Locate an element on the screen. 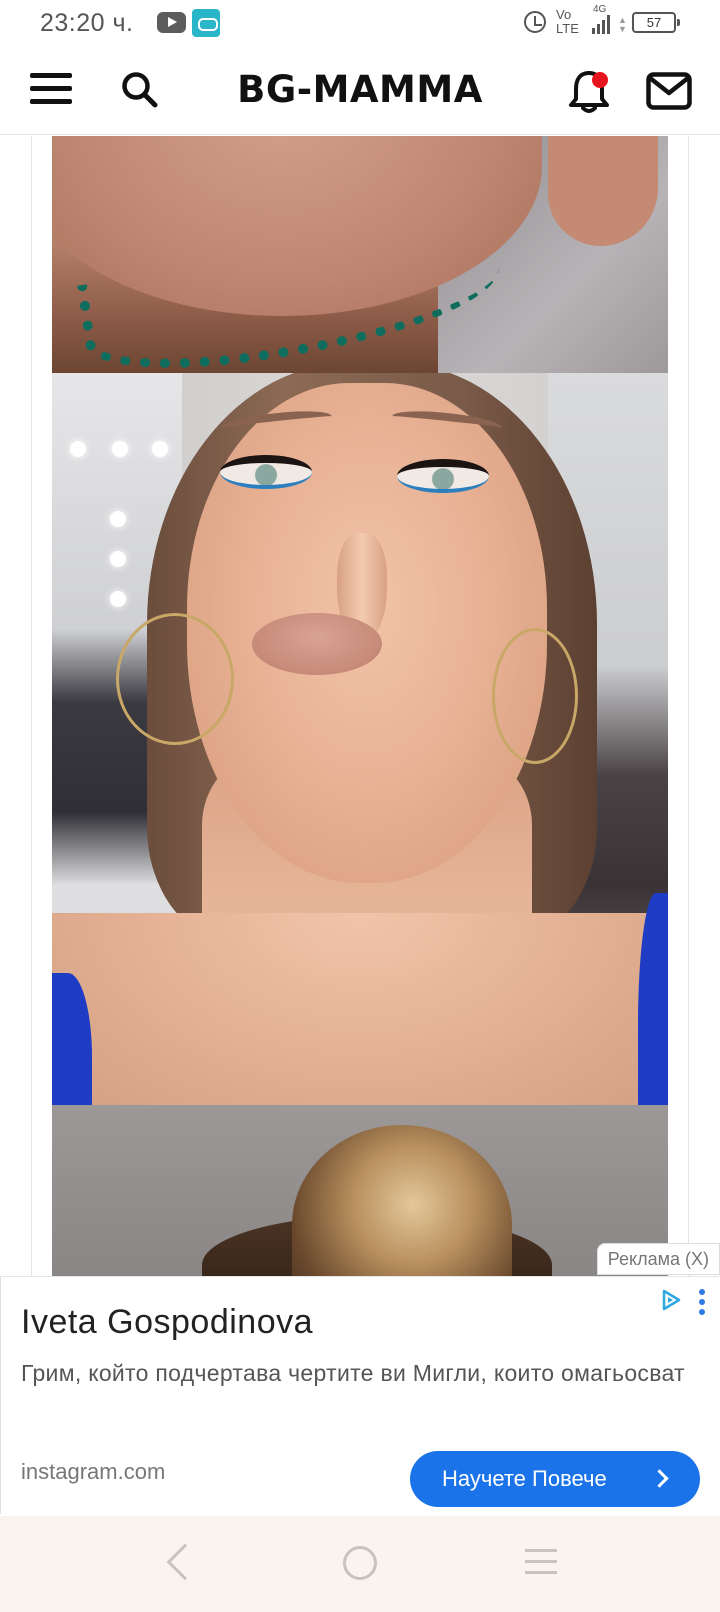 The height and width of the screenshot is (1612, 720). chevron-right-icon is located at coordinates (659, 1478).